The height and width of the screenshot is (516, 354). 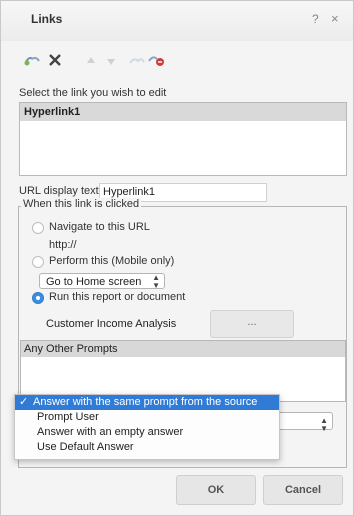 I want to click on move-up-icon, so click(x=91, y=62).